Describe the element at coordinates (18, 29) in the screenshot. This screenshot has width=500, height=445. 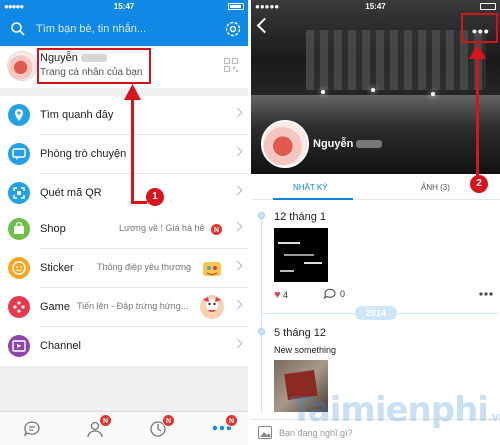
I see `search-icon` at that location.